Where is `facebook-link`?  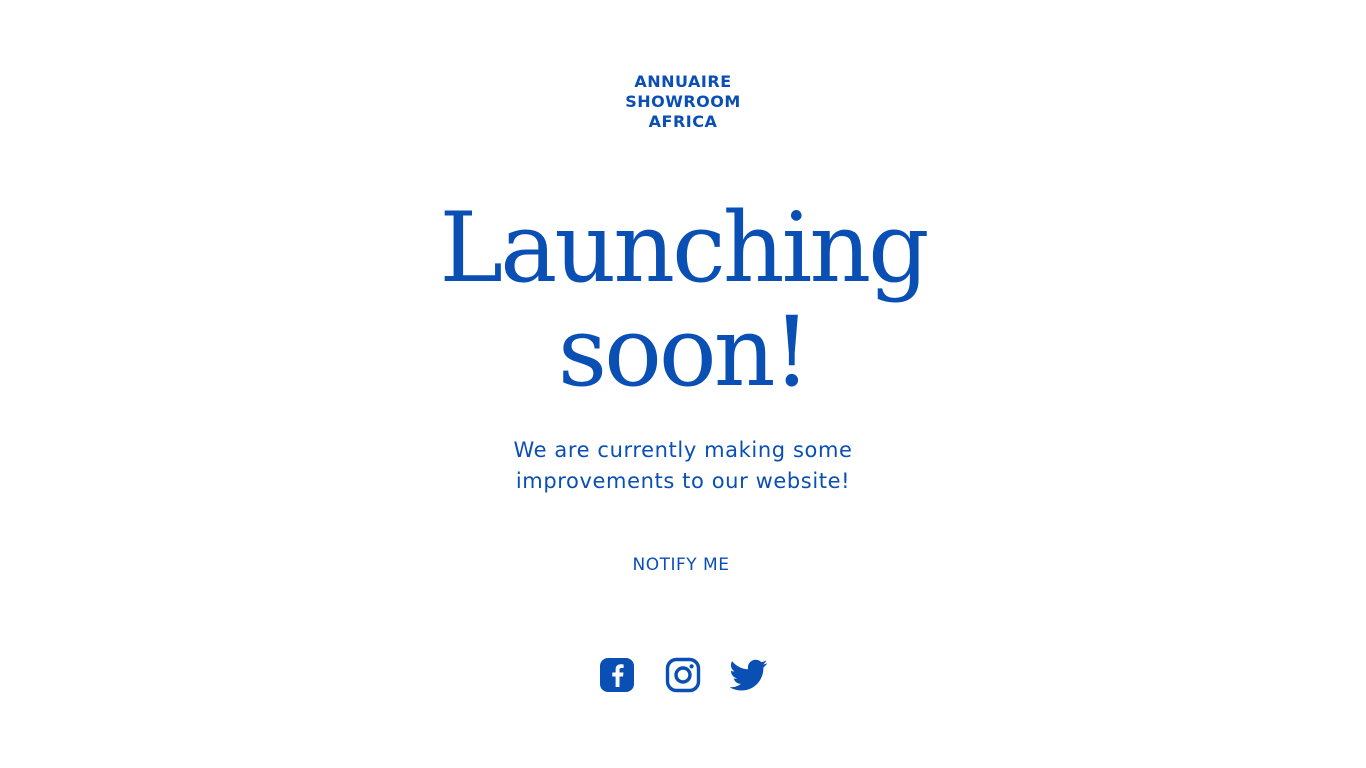 facebook-link is located at coordinates (617, 675).